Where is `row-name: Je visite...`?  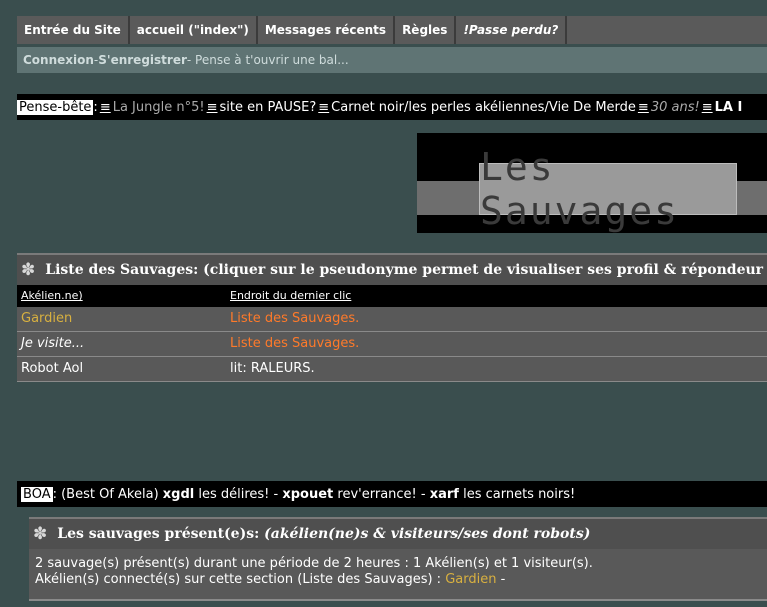
row-name: Je visite... is located at coordinates (53, 343).